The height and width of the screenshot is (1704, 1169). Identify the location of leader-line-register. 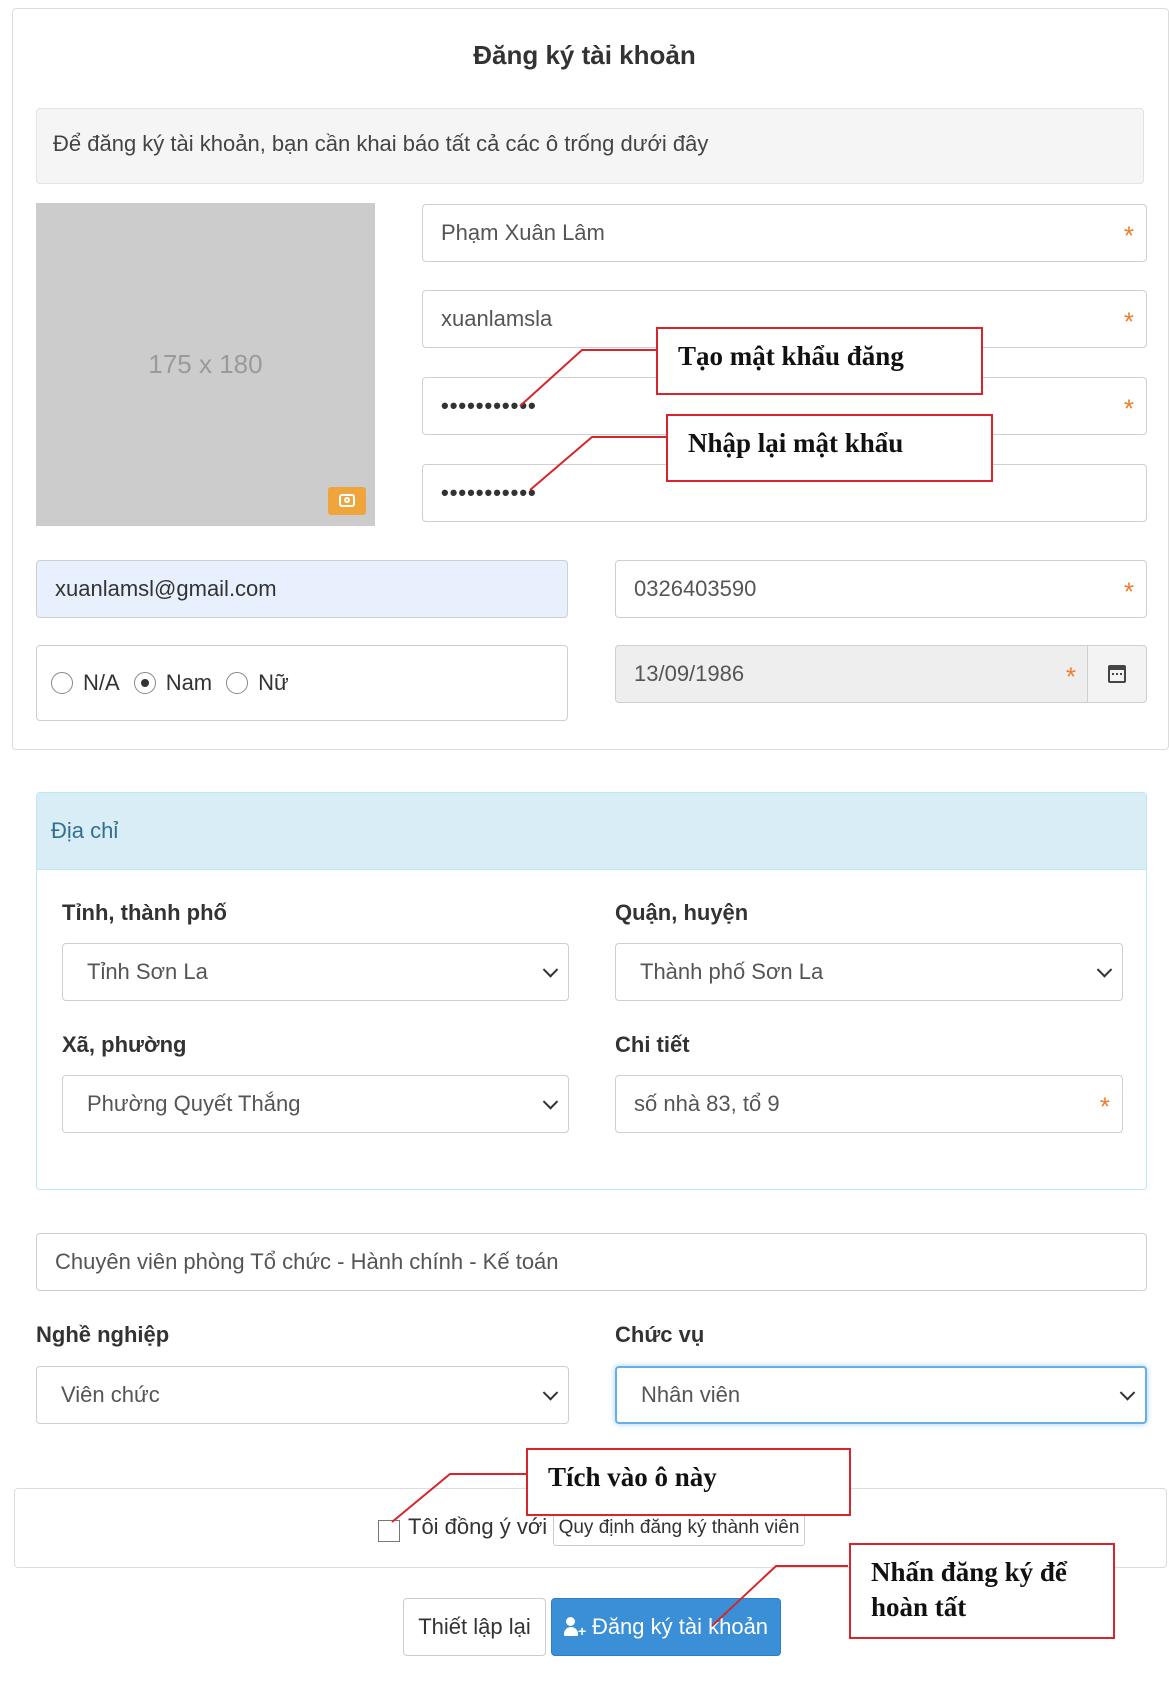
(779, 1596).